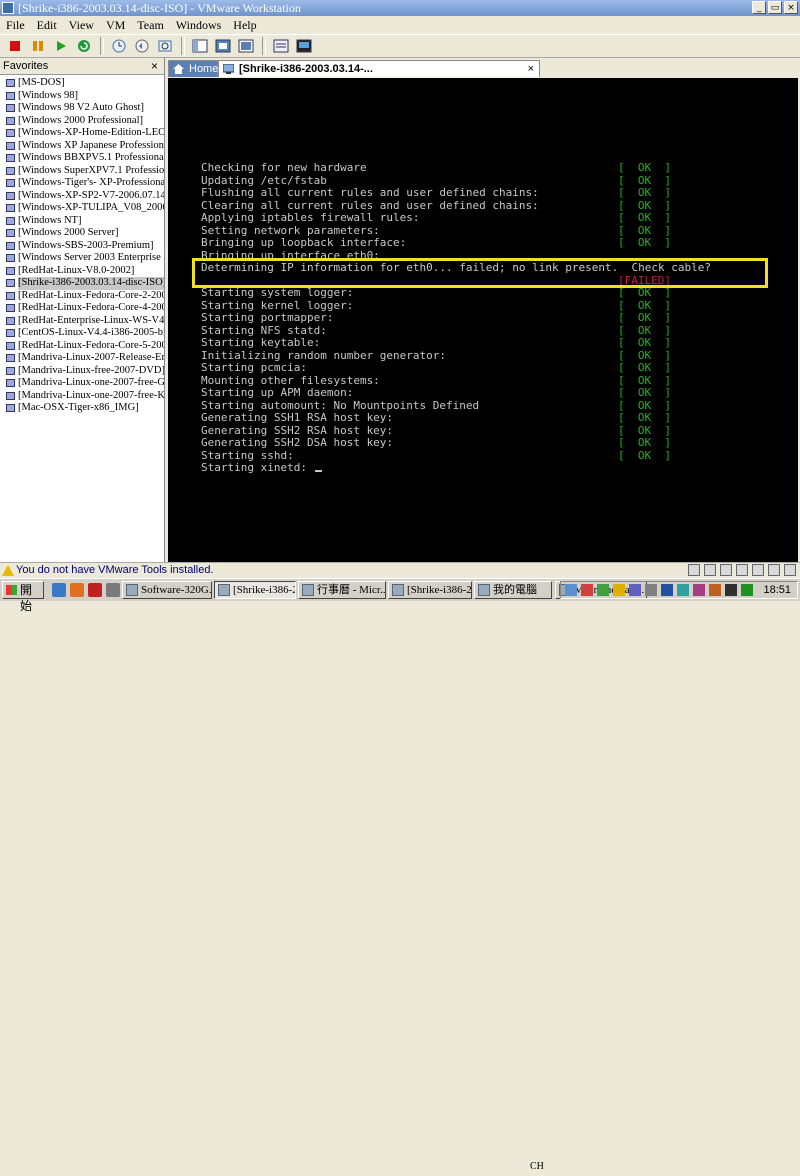 This screenshot has width=800, height=1176. I want to click on outlook-icon, so click(77, 590).